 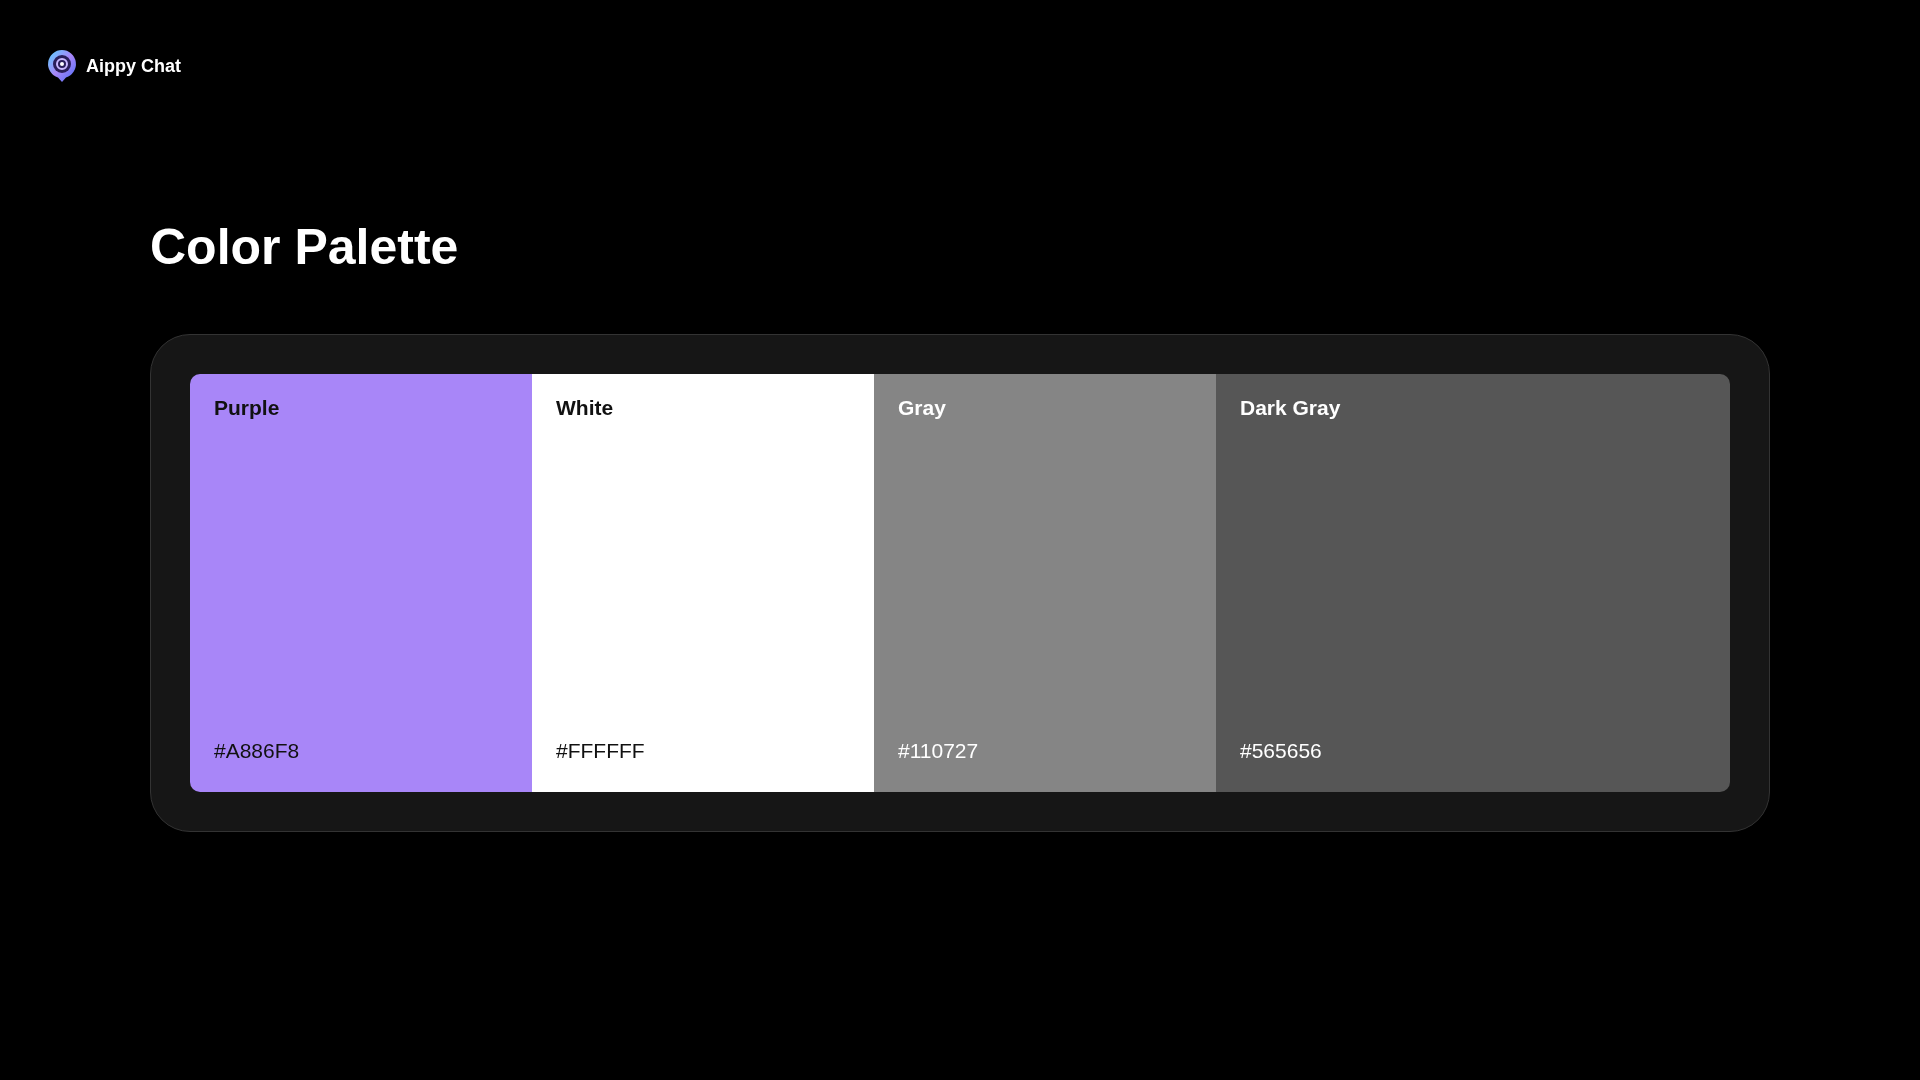 What do you see at coordinates (257, 750) in the screenshot?
I see `swatch-hex-code: #A886F8` at bounding box center [257, 750].